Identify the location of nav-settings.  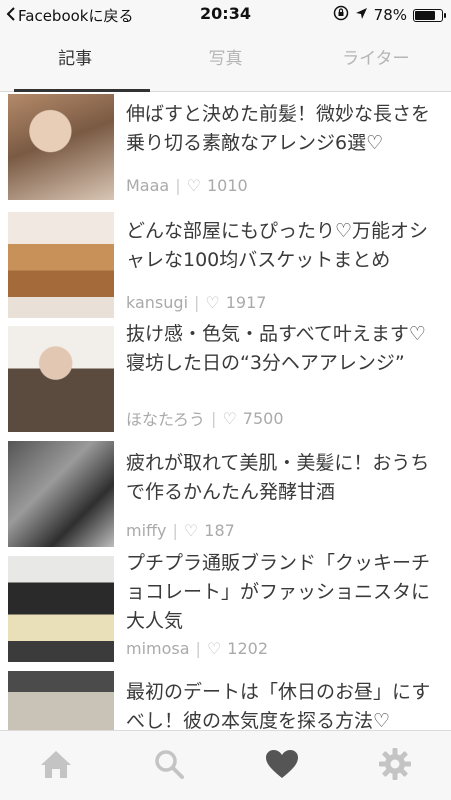
(394, 765).